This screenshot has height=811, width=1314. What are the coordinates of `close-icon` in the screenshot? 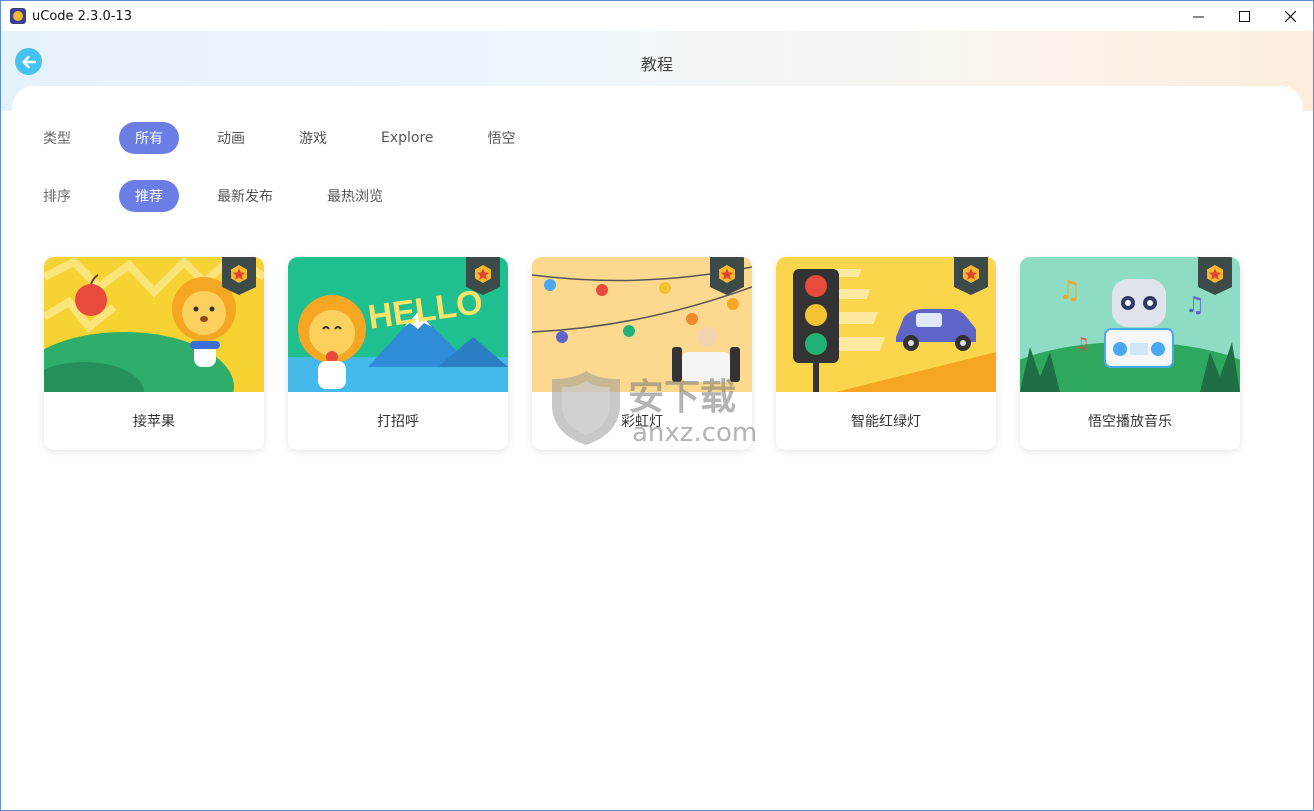 It's located at (1290, 16).